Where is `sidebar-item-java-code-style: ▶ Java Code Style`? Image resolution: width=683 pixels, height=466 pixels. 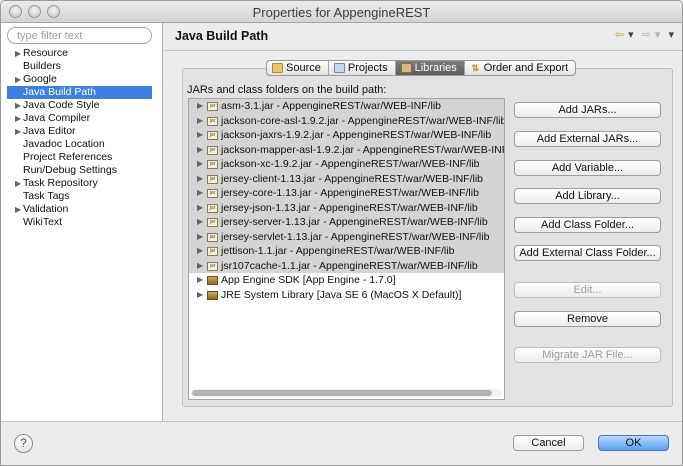 sidebar-item-java-code-style: ▶ Java Code Style is located at coordinates (82, 105).